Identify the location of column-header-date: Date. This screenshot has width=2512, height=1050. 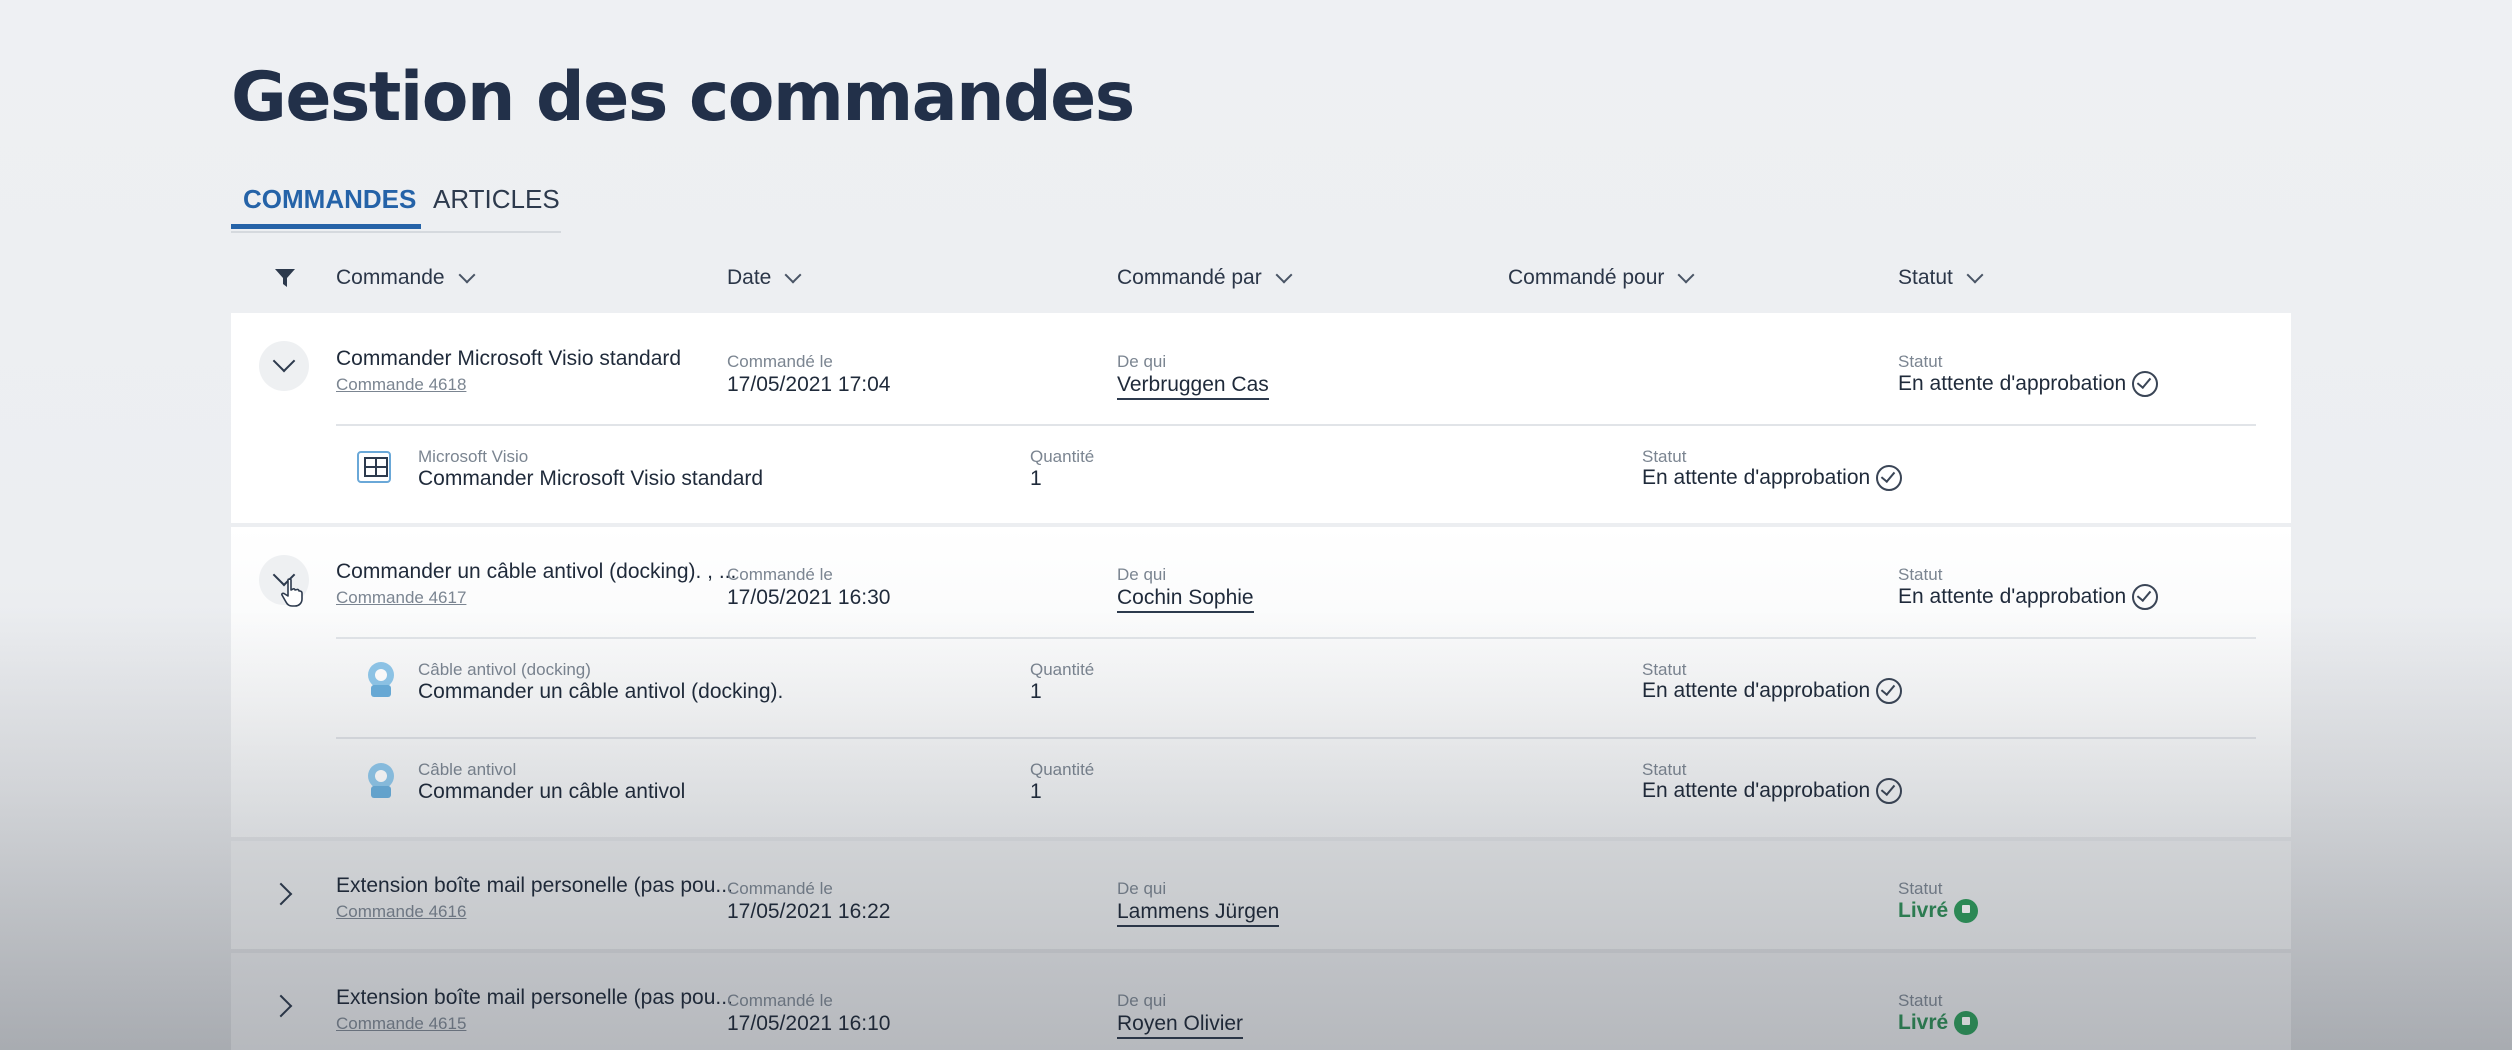
(764, 278).